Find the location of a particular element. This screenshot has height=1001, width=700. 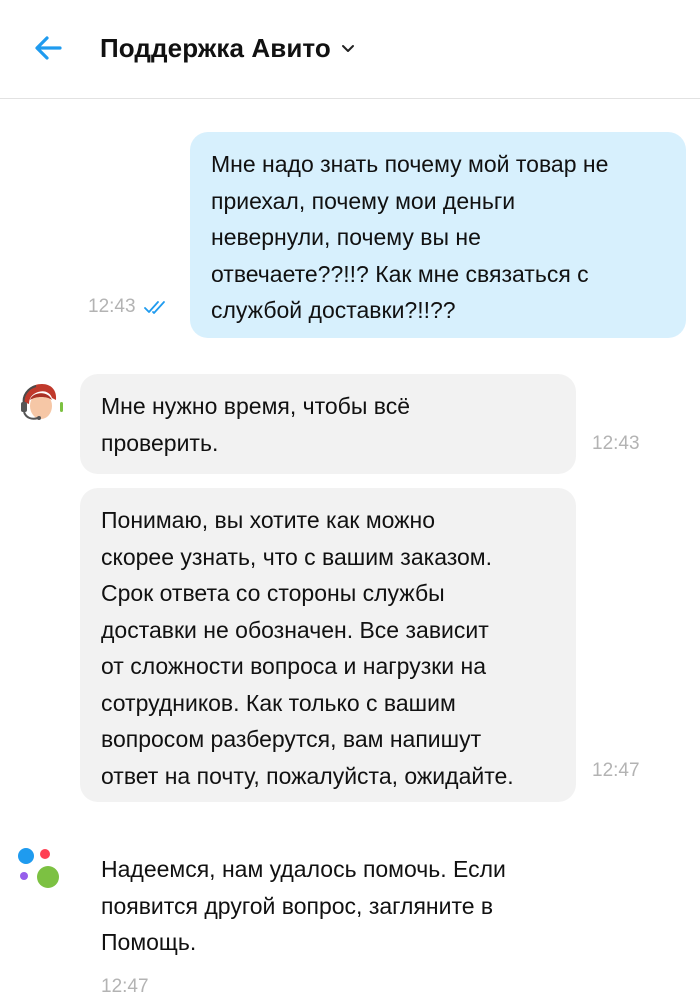

back-button is located at coordinates (48, 48).